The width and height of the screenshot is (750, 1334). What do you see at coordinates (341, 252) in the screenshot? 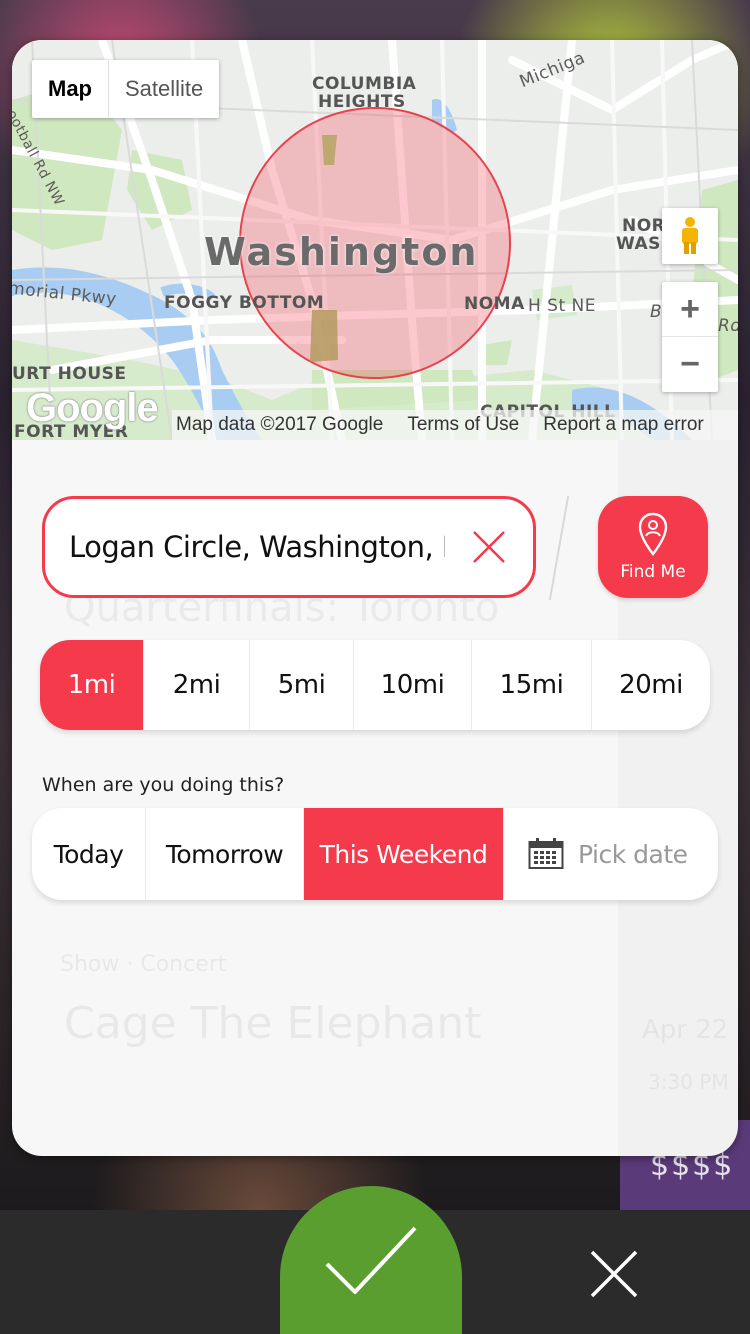
I see `map-label-city: Washington` at bounding box center [341, 252].